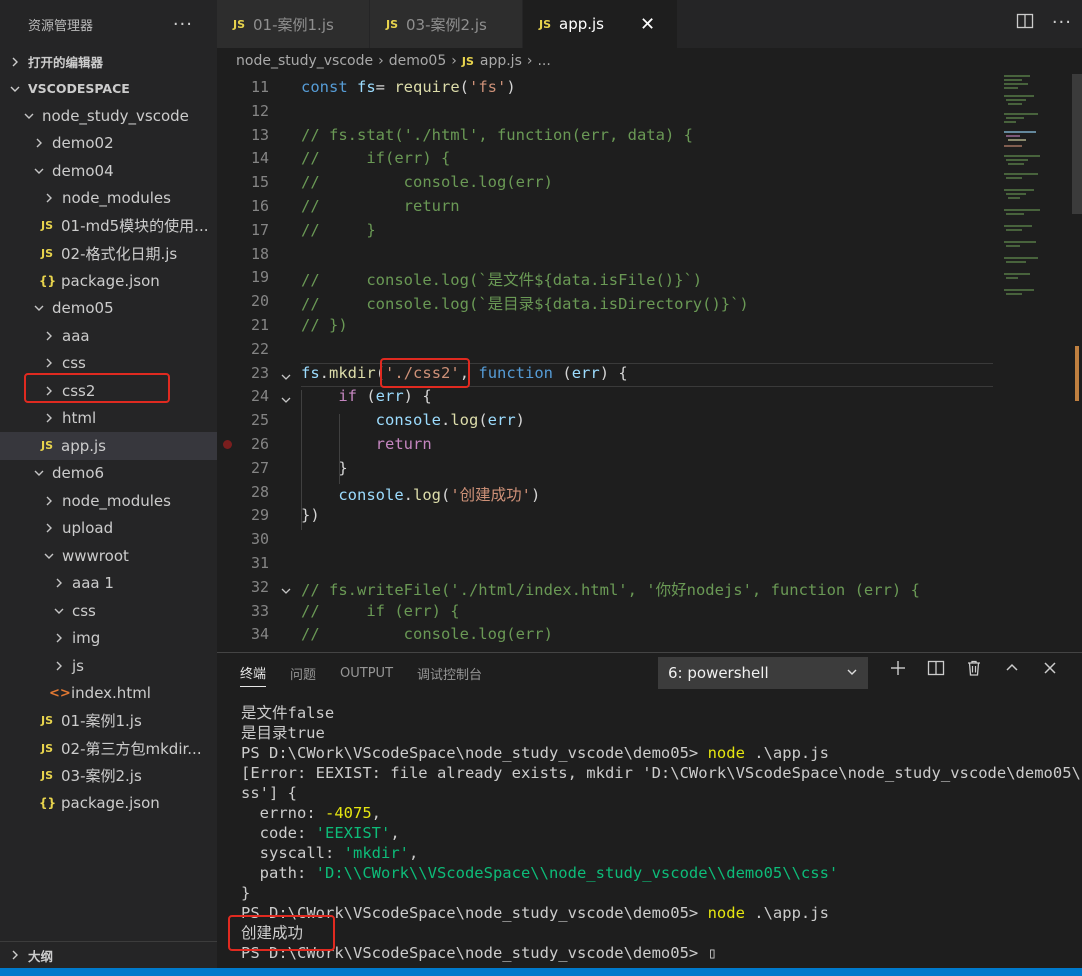 The width and height of the screenshot is (1082, 976). What do you see at coordinates (1025, 23) in the screenshot?
I see `split-editor-icon` at bounding box center [1025, 23].